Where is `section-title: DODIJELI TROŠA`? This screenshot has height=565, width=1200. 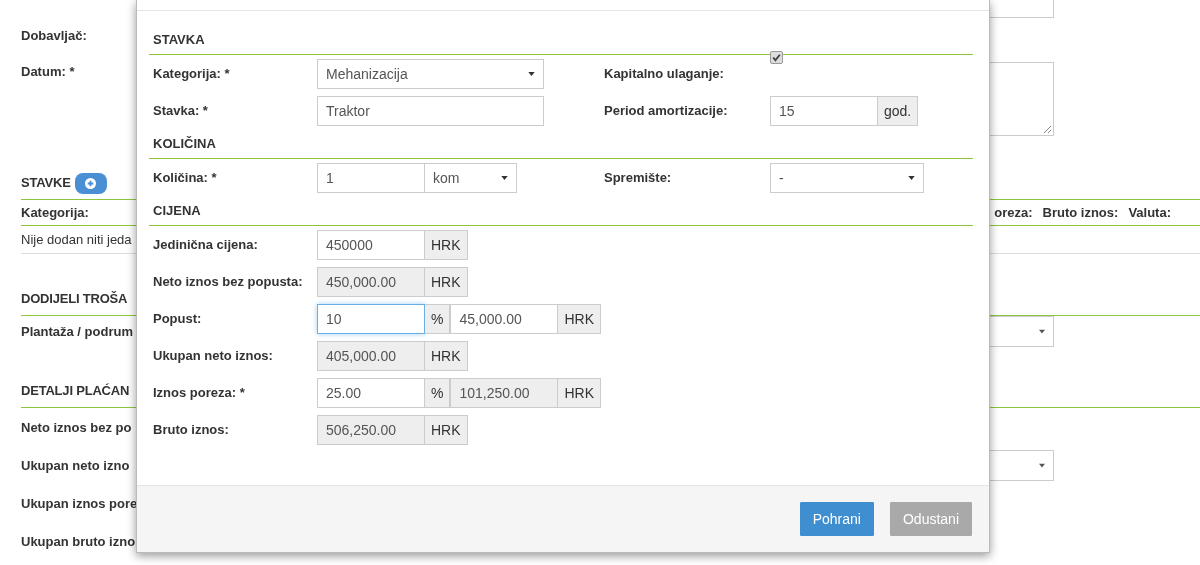
section-title: DODIJELI TROŠA is located at coordinates (74, 299).